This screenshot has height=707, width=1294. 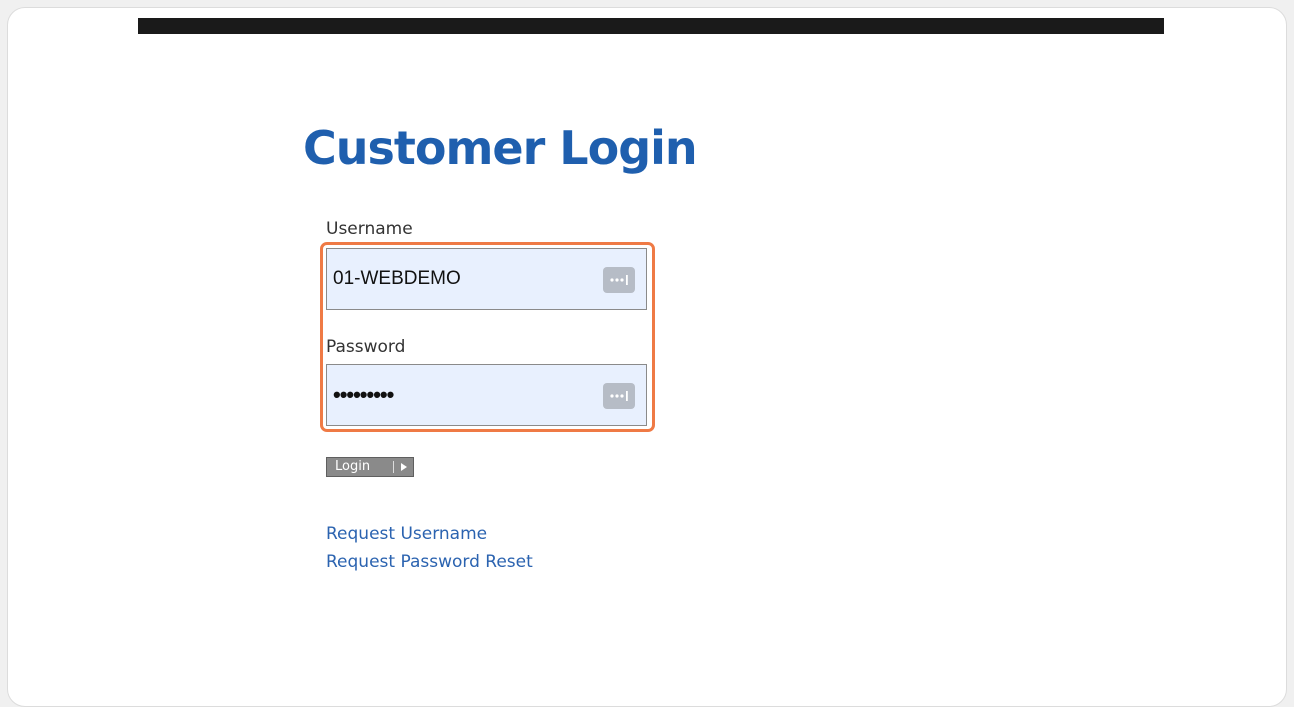 I want to click on password-value: •••••••••, so click(x=363, y=394).